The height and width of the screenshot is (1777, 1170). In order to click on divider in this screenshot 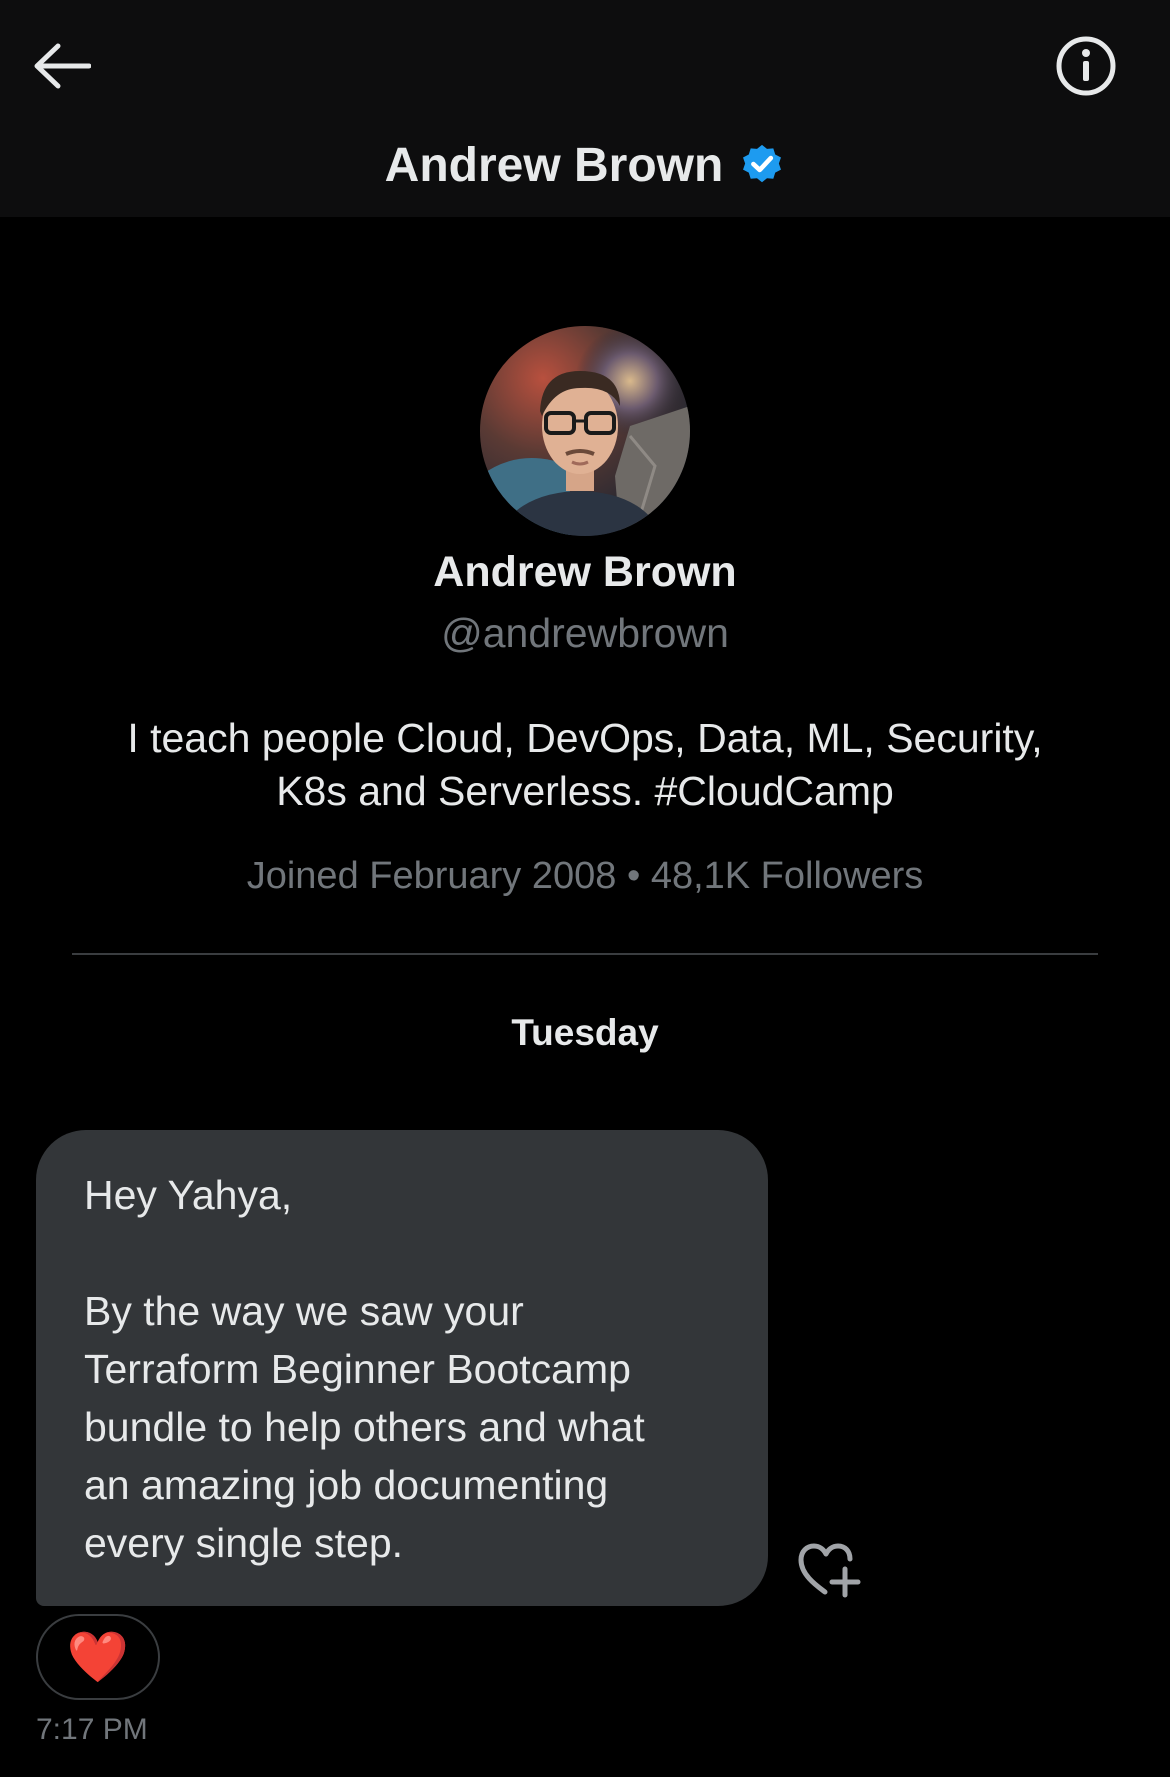, I will do `click(585, 954)`.